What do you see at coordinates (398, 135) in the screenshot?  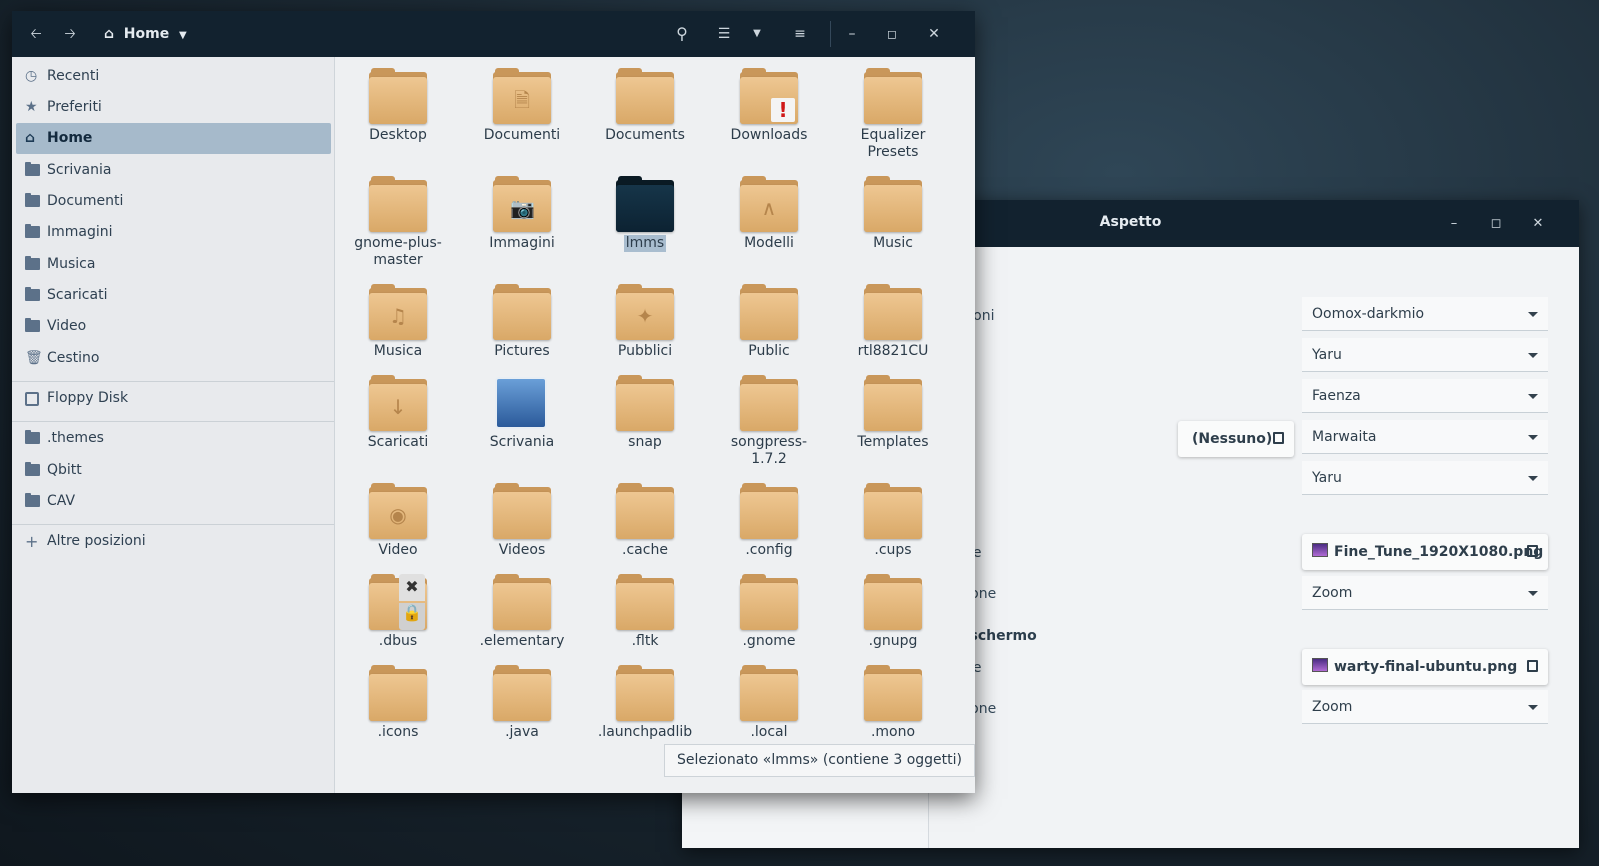 I see `file-item-label: Desktop` at bounding box center [398, 135].